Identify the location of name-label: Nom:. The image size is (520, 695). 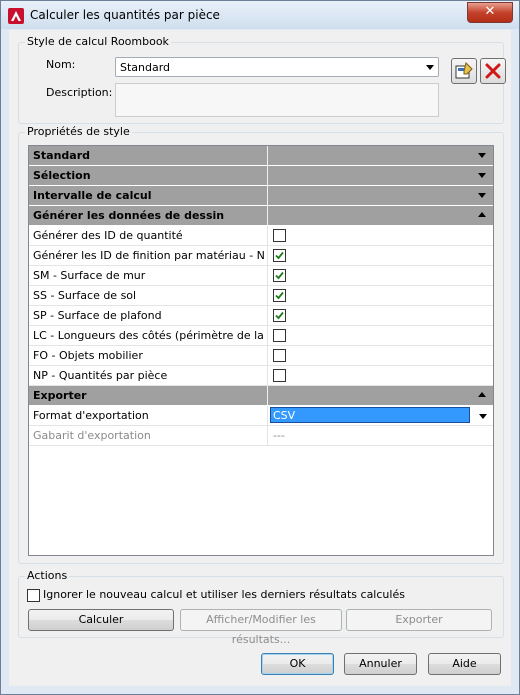
(61, 64).